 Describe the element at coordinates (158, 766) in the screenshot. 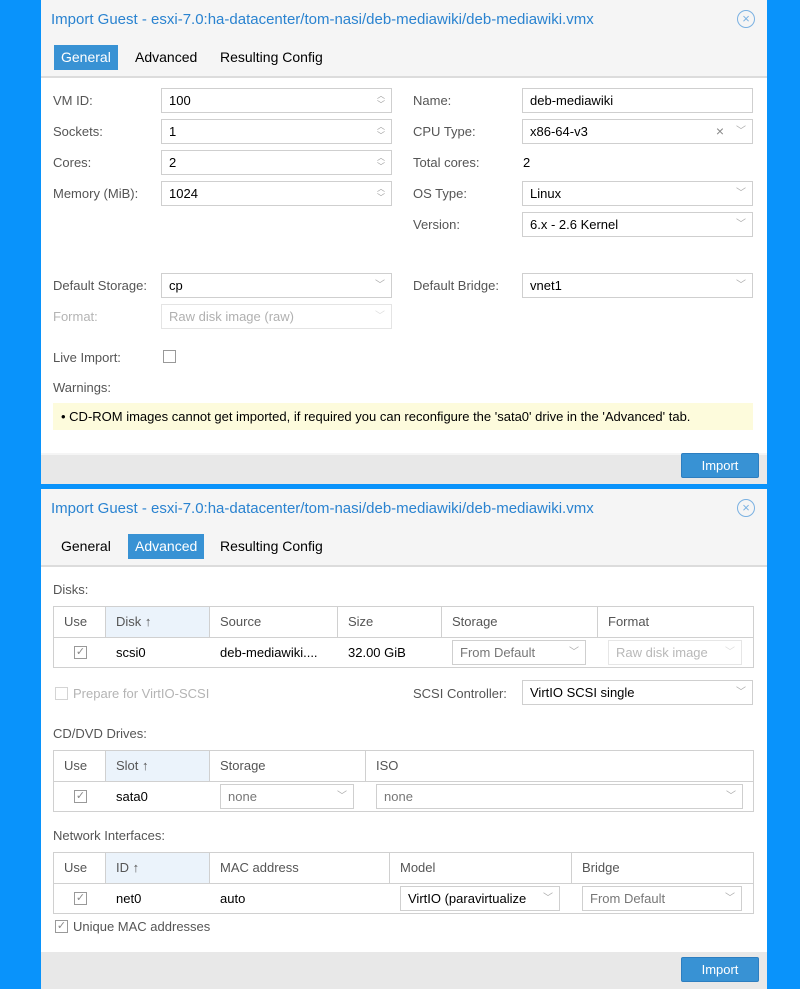

I see `column-header-slot: Slot ↑` at that location.